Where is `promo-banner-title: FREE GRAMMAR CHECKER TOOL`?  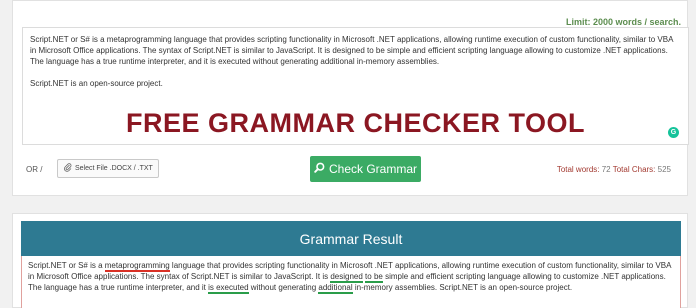 promo-banner-title: FREE GRAMMAR CHECKER TOOL is located at coordinates (355, 123).